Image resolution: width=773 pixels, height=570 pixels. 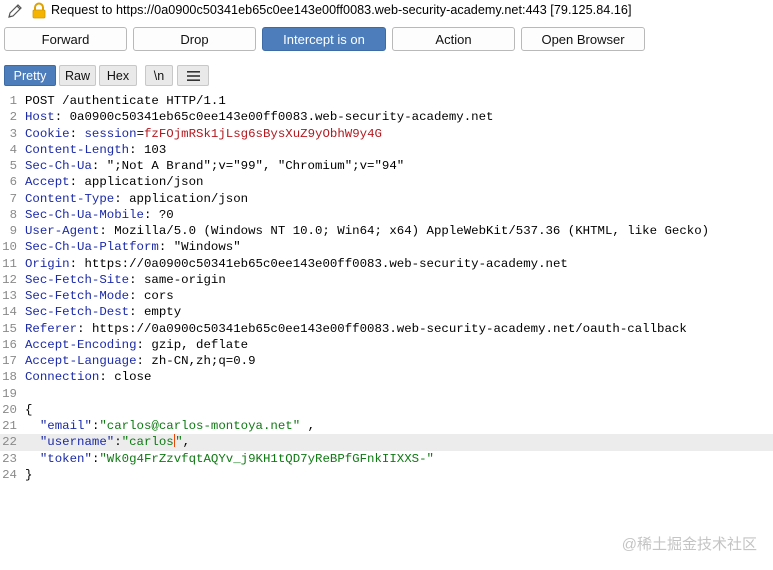 I want to click on editor-line: 4 Content-Length: 103, so click(x=386, y=150).